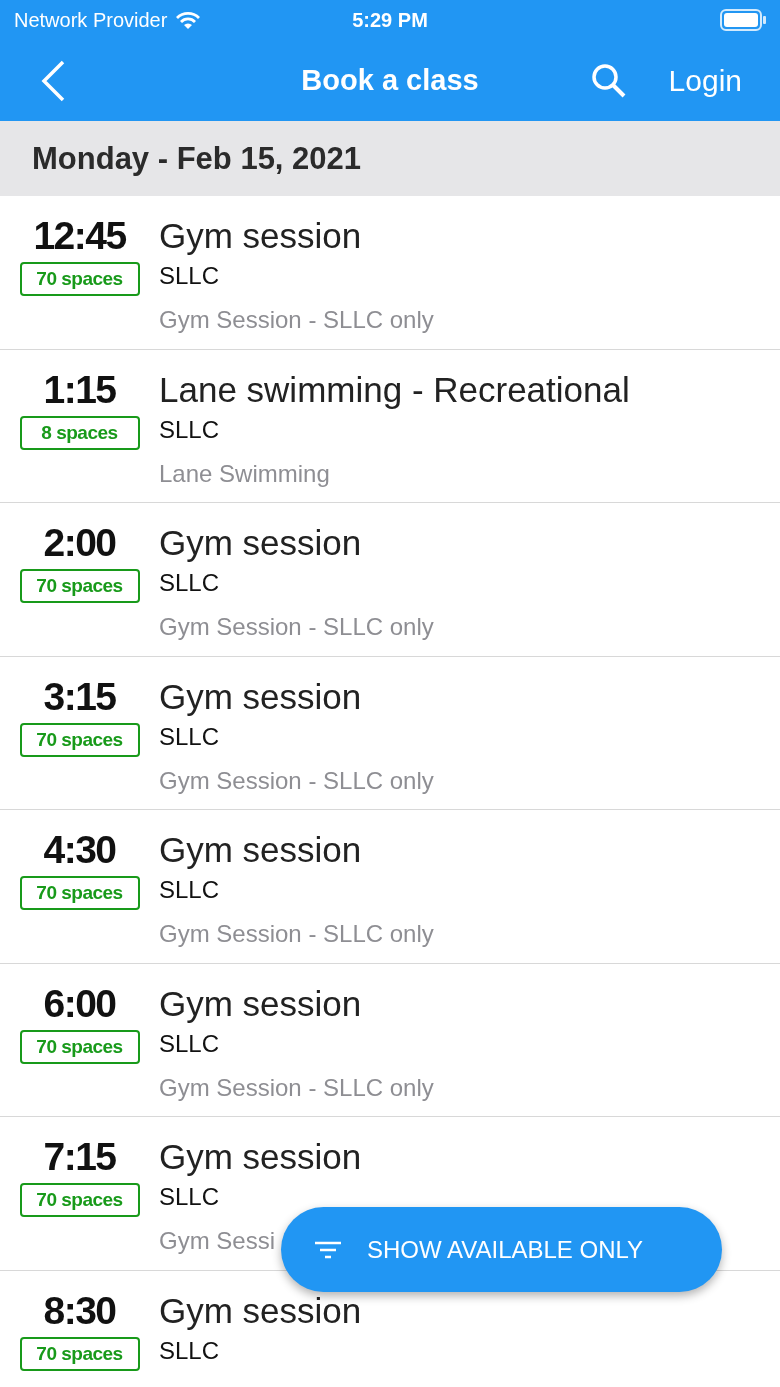 The width and height of the screenshot is (780, 1387). What do you see at coordinates (79, 236) in the screenshot?
I see `session-time: 12:45` at bounding box center [79, 236].